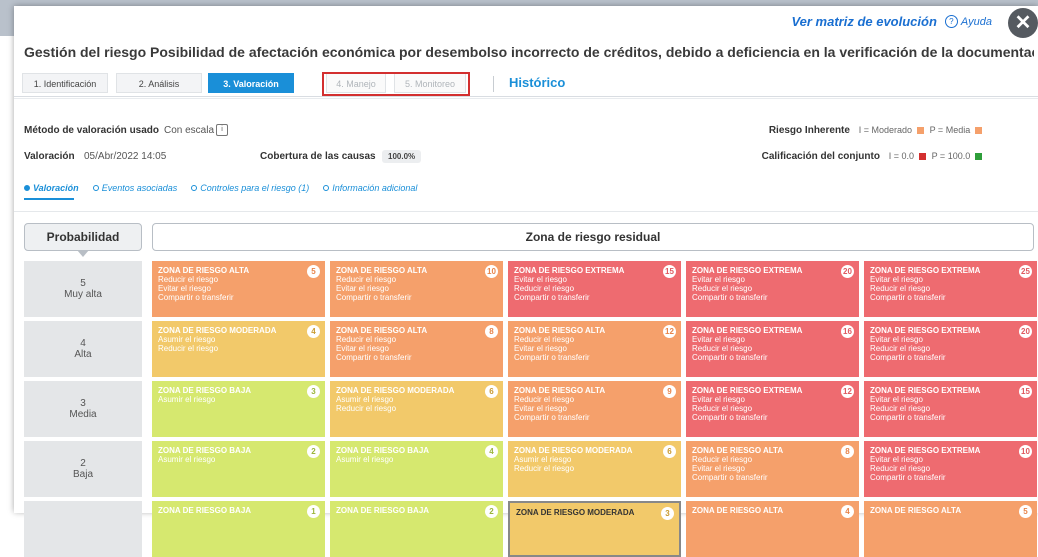  I want to click on top-actions: Ver matriz de evolución ? Ayuda, so click(891, 21).